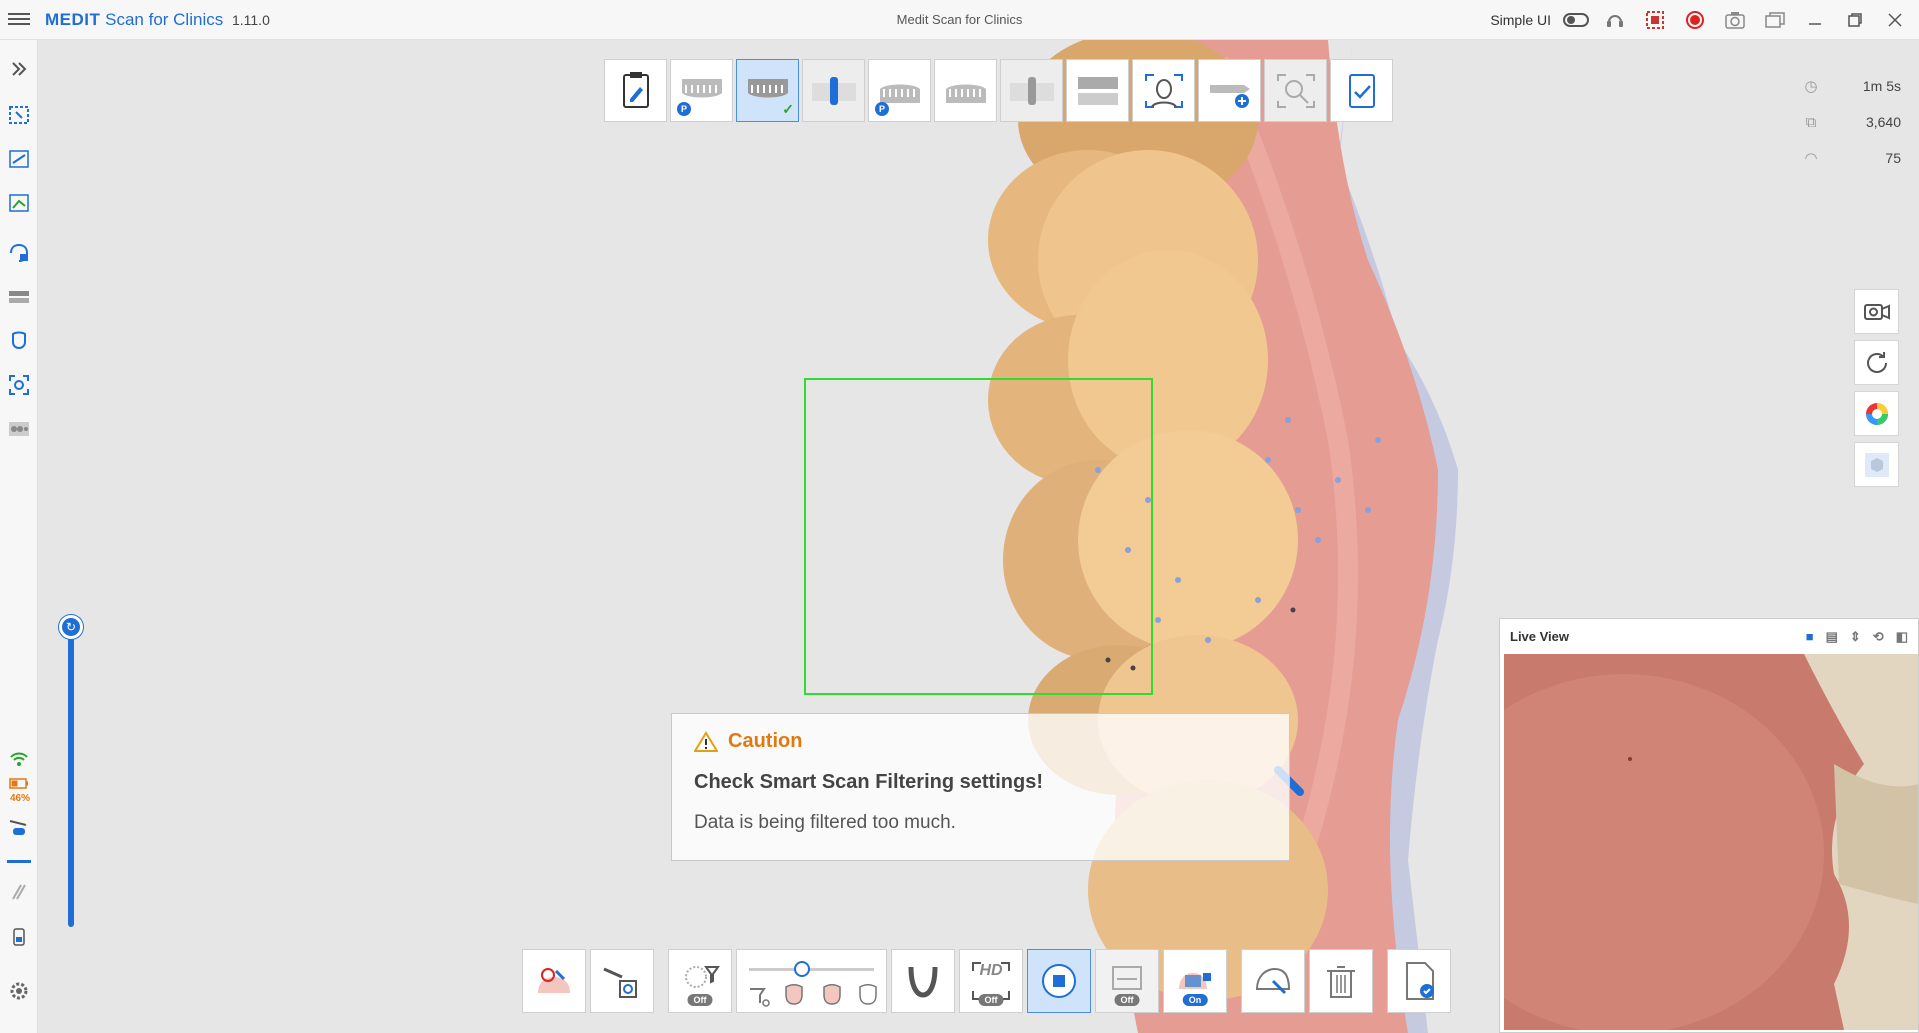 The height and width of the screenshot is (1033, 1919). What do you see at coordinates (1615, 20) in the screenshot?
I see `remote-support-icon` at bounding box center [1615, 20].